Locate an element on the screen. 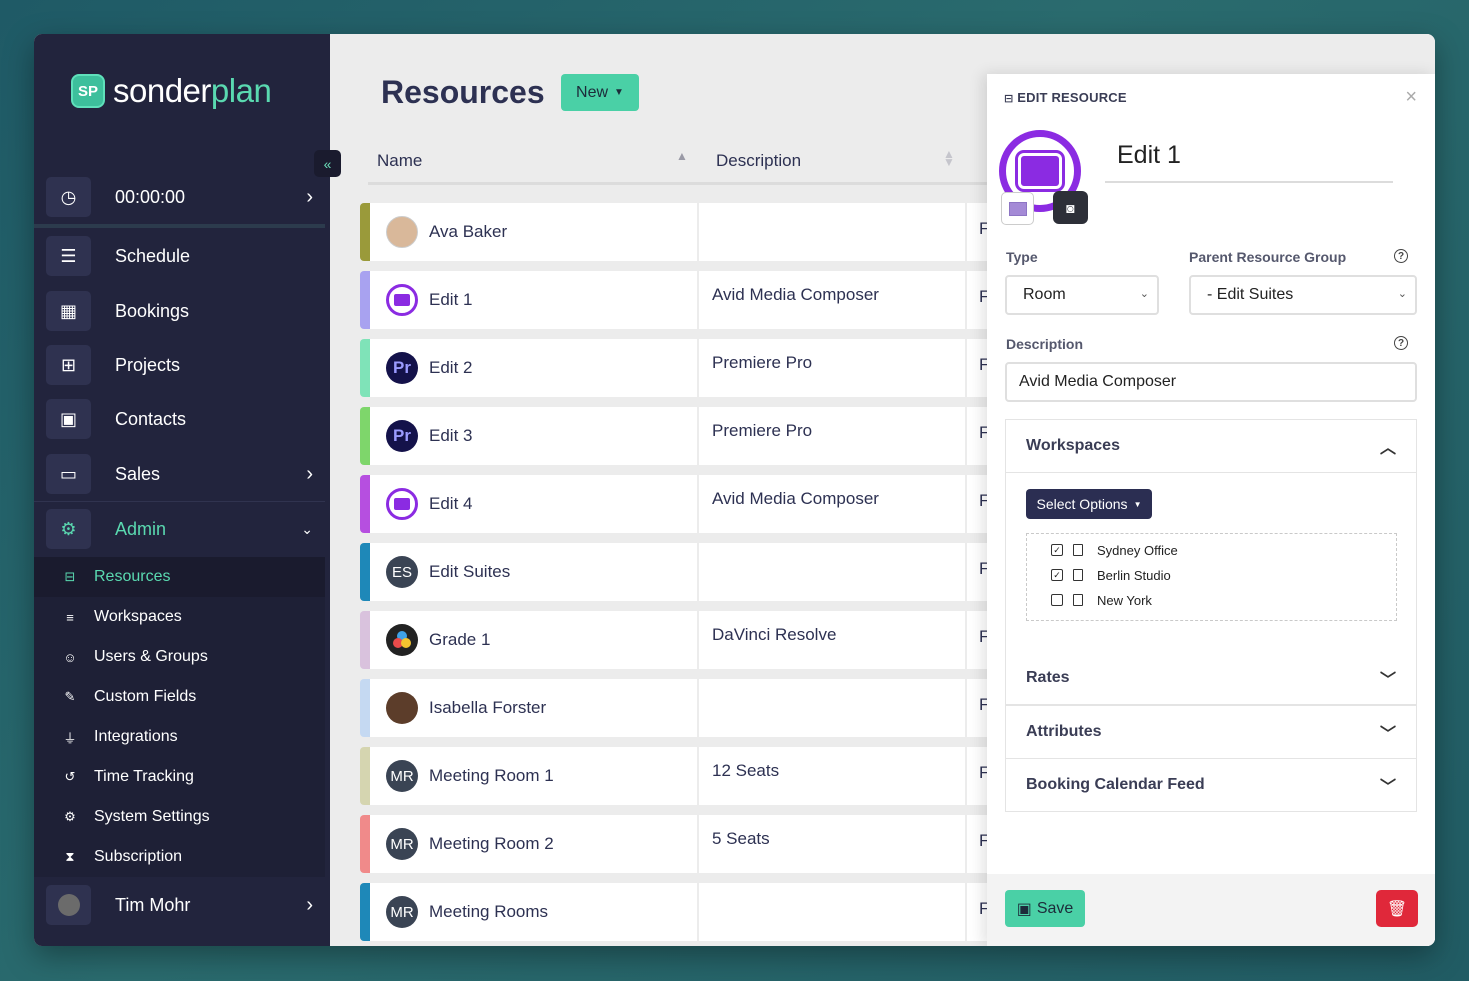  table-row: ES Edit Suites F is located at coordinates (685, 572).